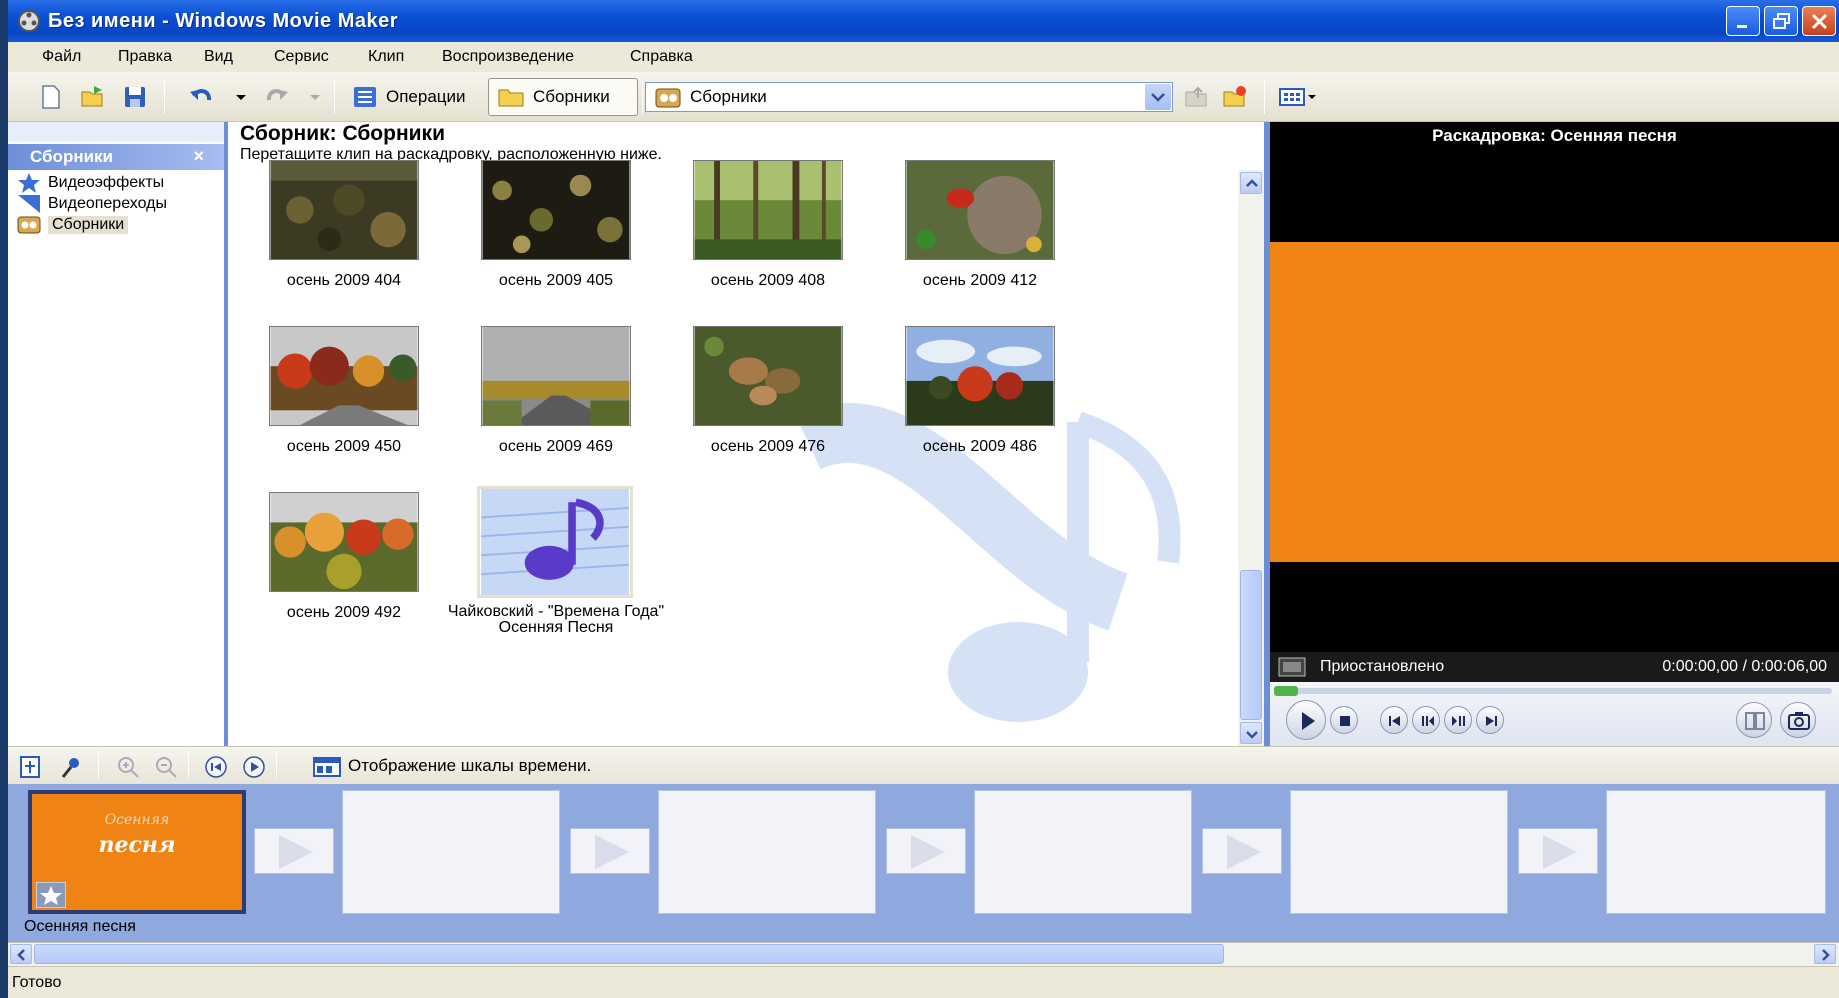  Describe the element at coordinates (1251, 458) in the screenshot. I see `collection-vertical-scrollbar` at that location.